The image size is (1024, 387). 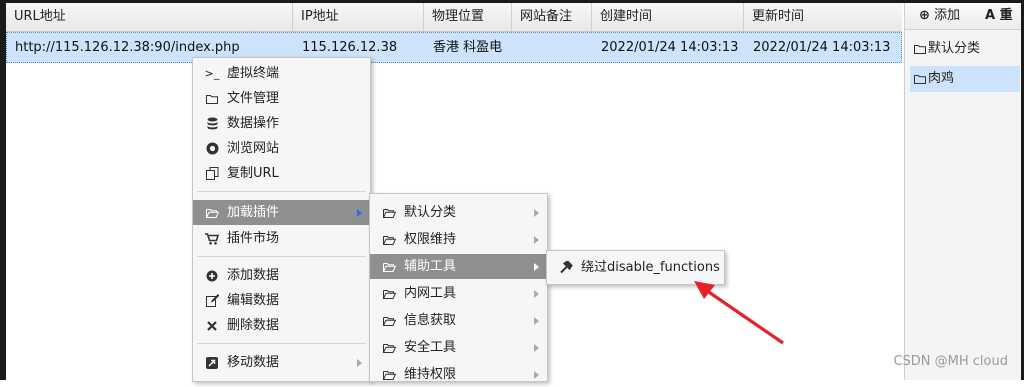 What do you see at coordinates (458, 347) in the screenshot?
I see `plugin-category-security: 安全工具` at bounding box center [458, 347].